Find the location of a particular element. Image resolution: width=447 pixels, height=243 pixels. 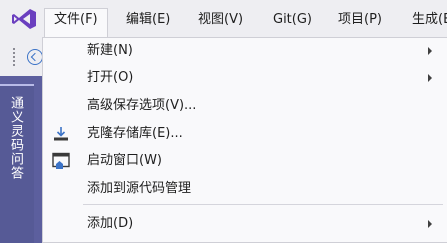

menu-separator is located at coordinates (263, 204).